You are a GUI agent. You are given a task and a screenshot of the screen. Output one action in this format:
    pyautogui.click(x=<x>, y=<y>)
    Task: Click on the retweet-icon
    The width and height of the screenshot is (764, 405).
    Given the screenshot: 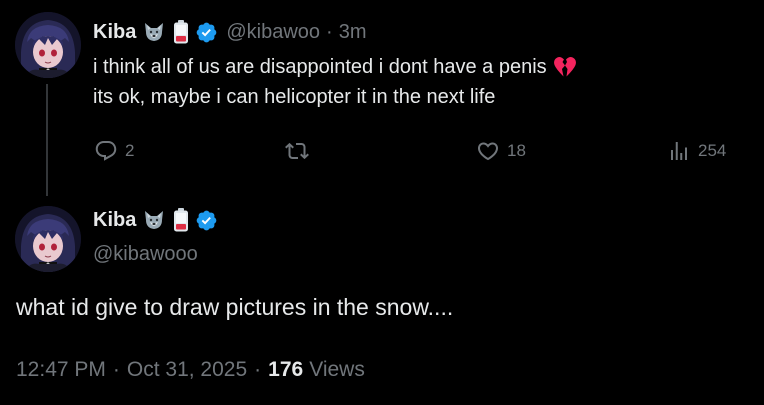 What is the action you would take?
    pyautogui.click(x=297, y=151)
    